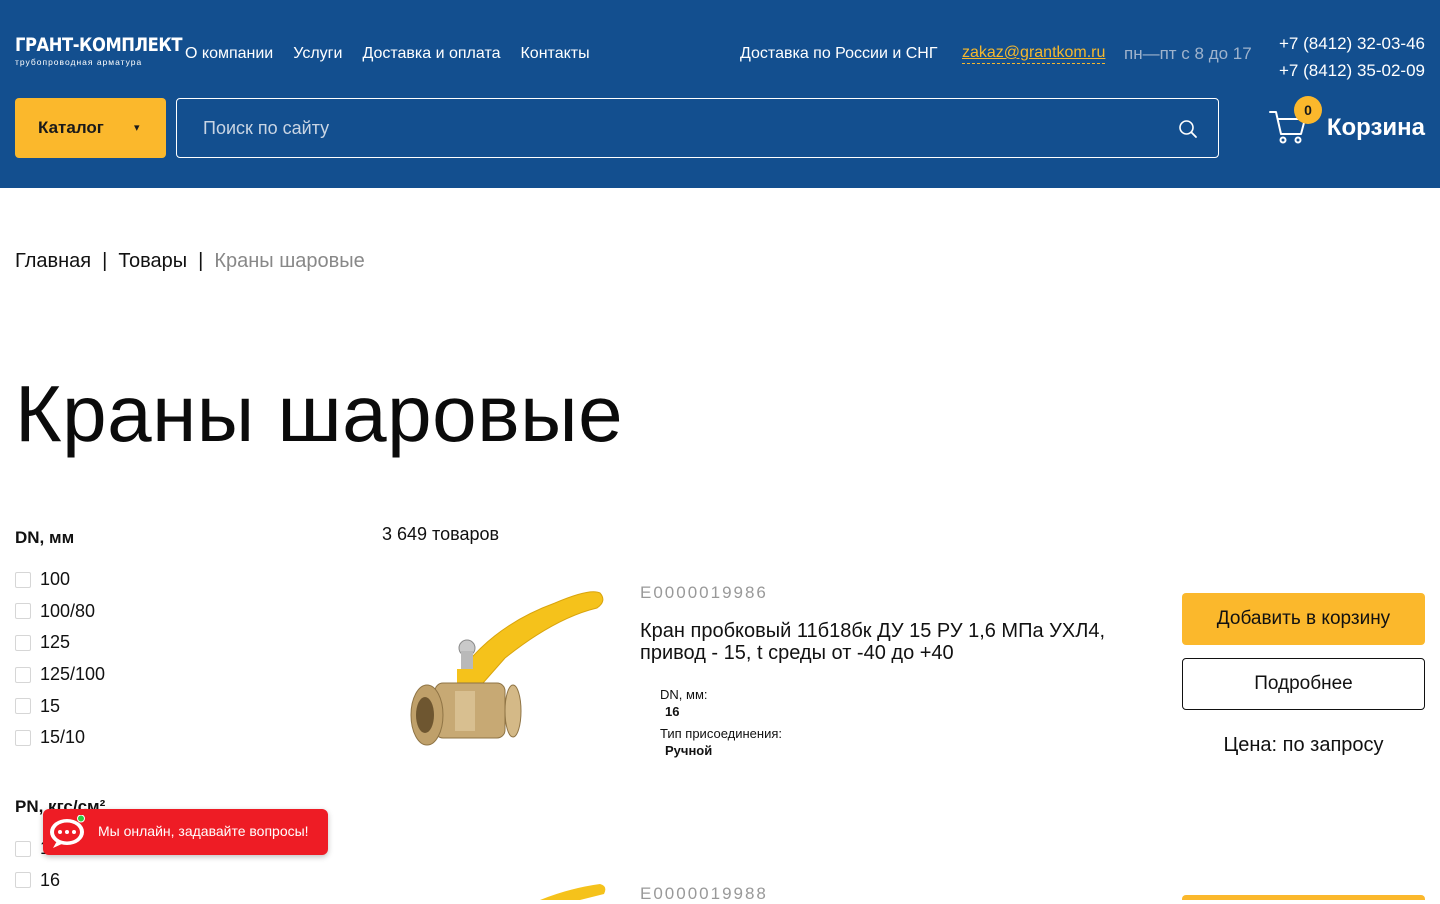  I want to click on filter-dn-list: 100 100/80 125 125/100 15 15/10, so click(60, 659).